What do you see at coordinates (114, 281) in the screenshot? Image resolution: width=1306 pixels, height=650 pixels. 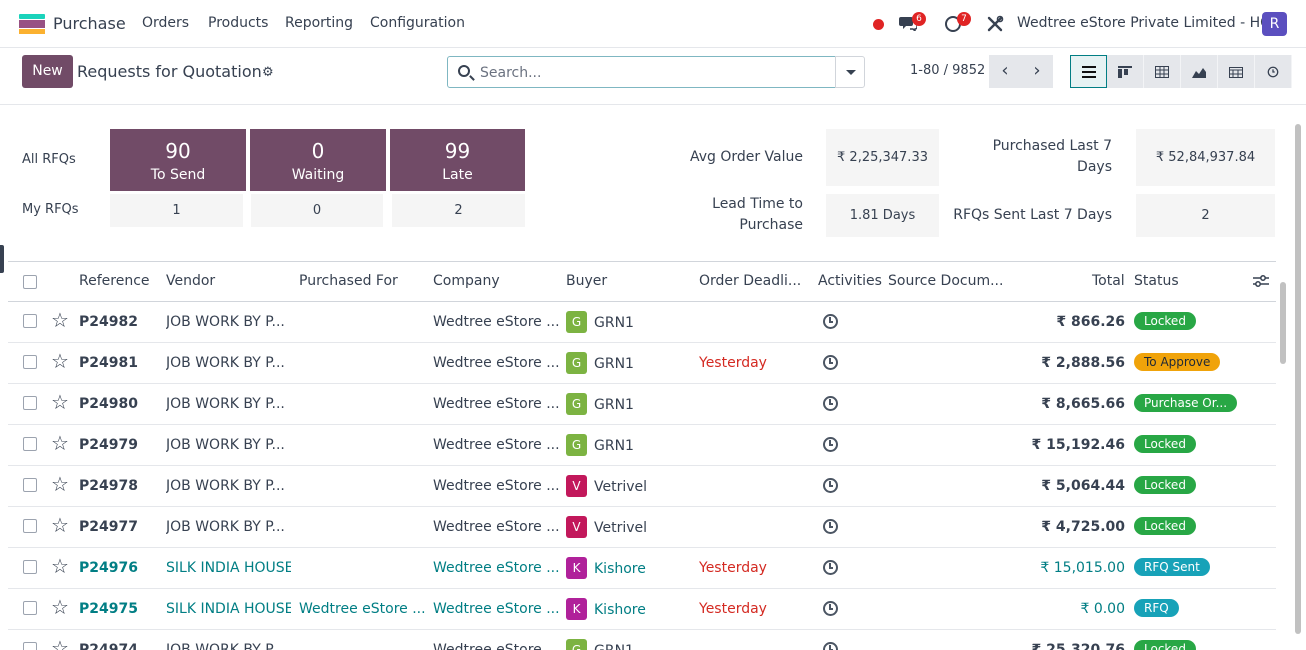 I see `col-reference: Reference` at bounding box center [114, 281].